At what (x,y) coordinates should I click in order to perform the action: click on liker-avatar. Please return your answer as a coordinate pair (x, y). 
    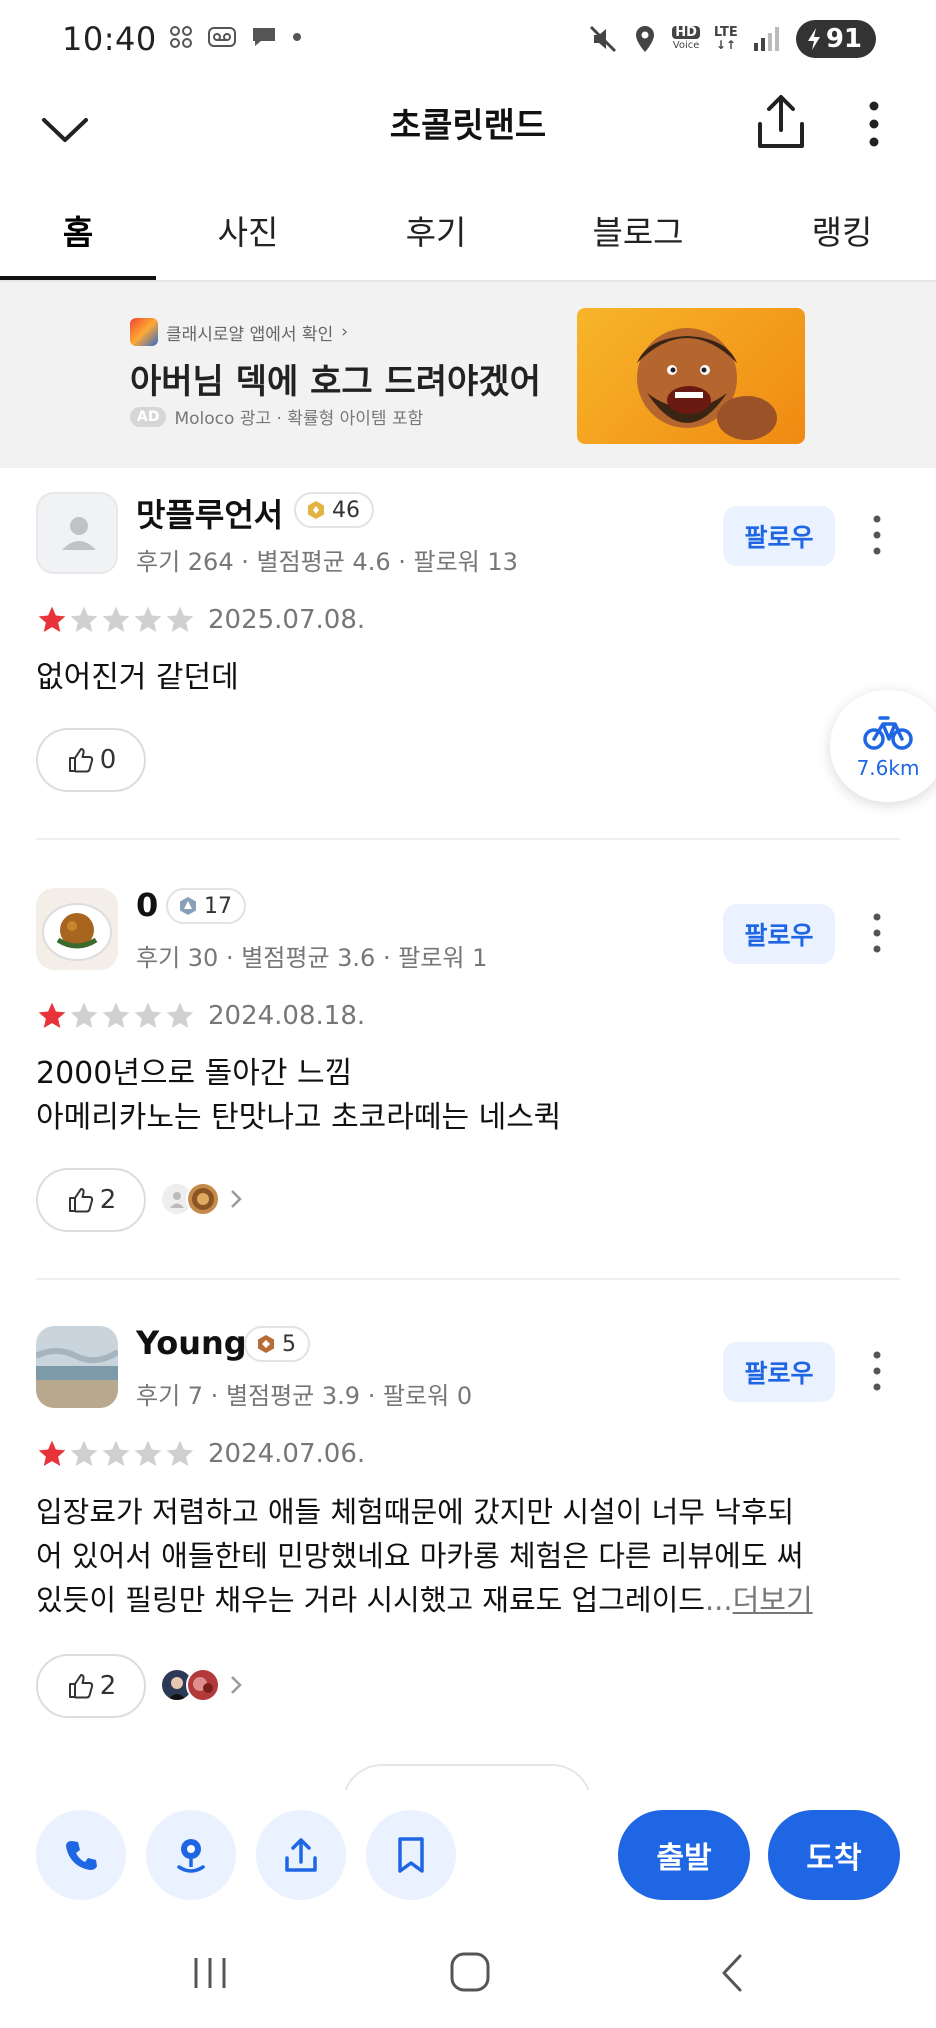
    Looking at the image, I should click on (203, 1685).